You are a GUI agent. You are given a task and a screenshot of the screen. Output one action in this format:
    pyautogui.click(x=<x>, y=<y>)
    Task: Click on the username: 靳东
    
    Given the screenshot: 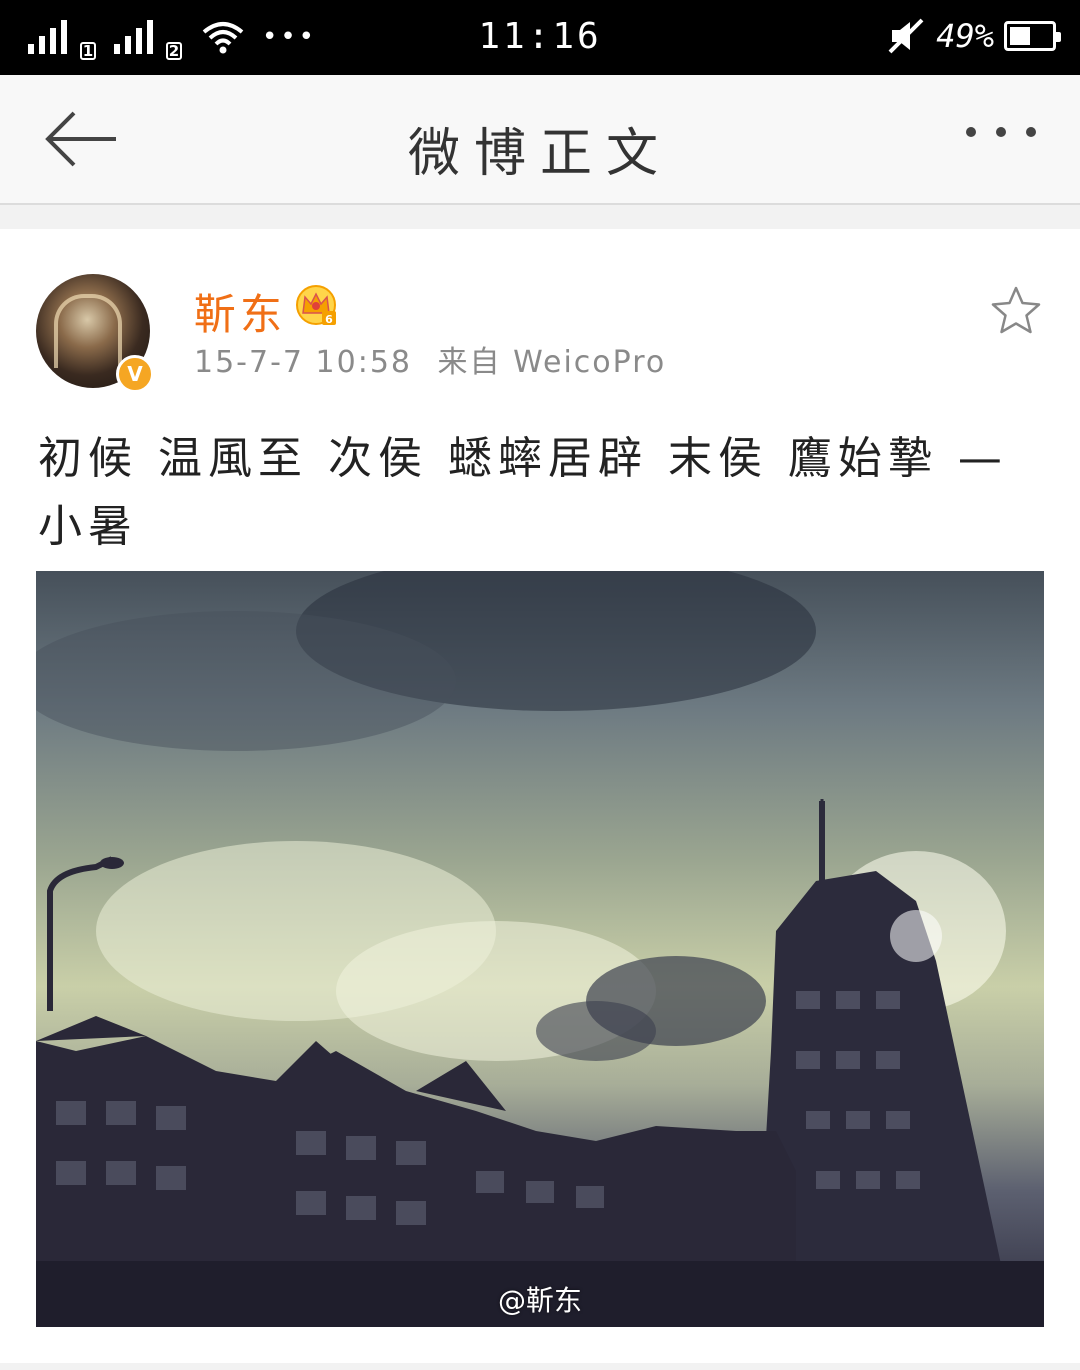 What is the action you would take?
    pyautogui.click(x=240, y=311)
    